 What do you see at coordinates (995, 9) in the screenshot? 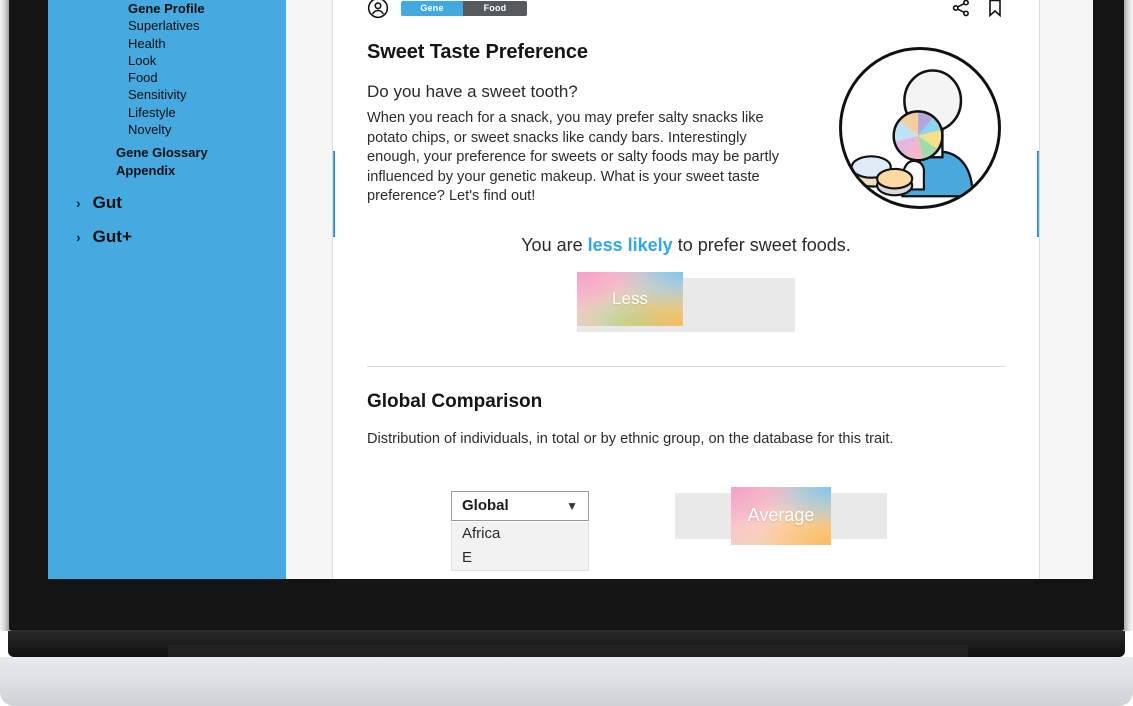
I see `bookmark-icon` at bounding box center [995, 9].